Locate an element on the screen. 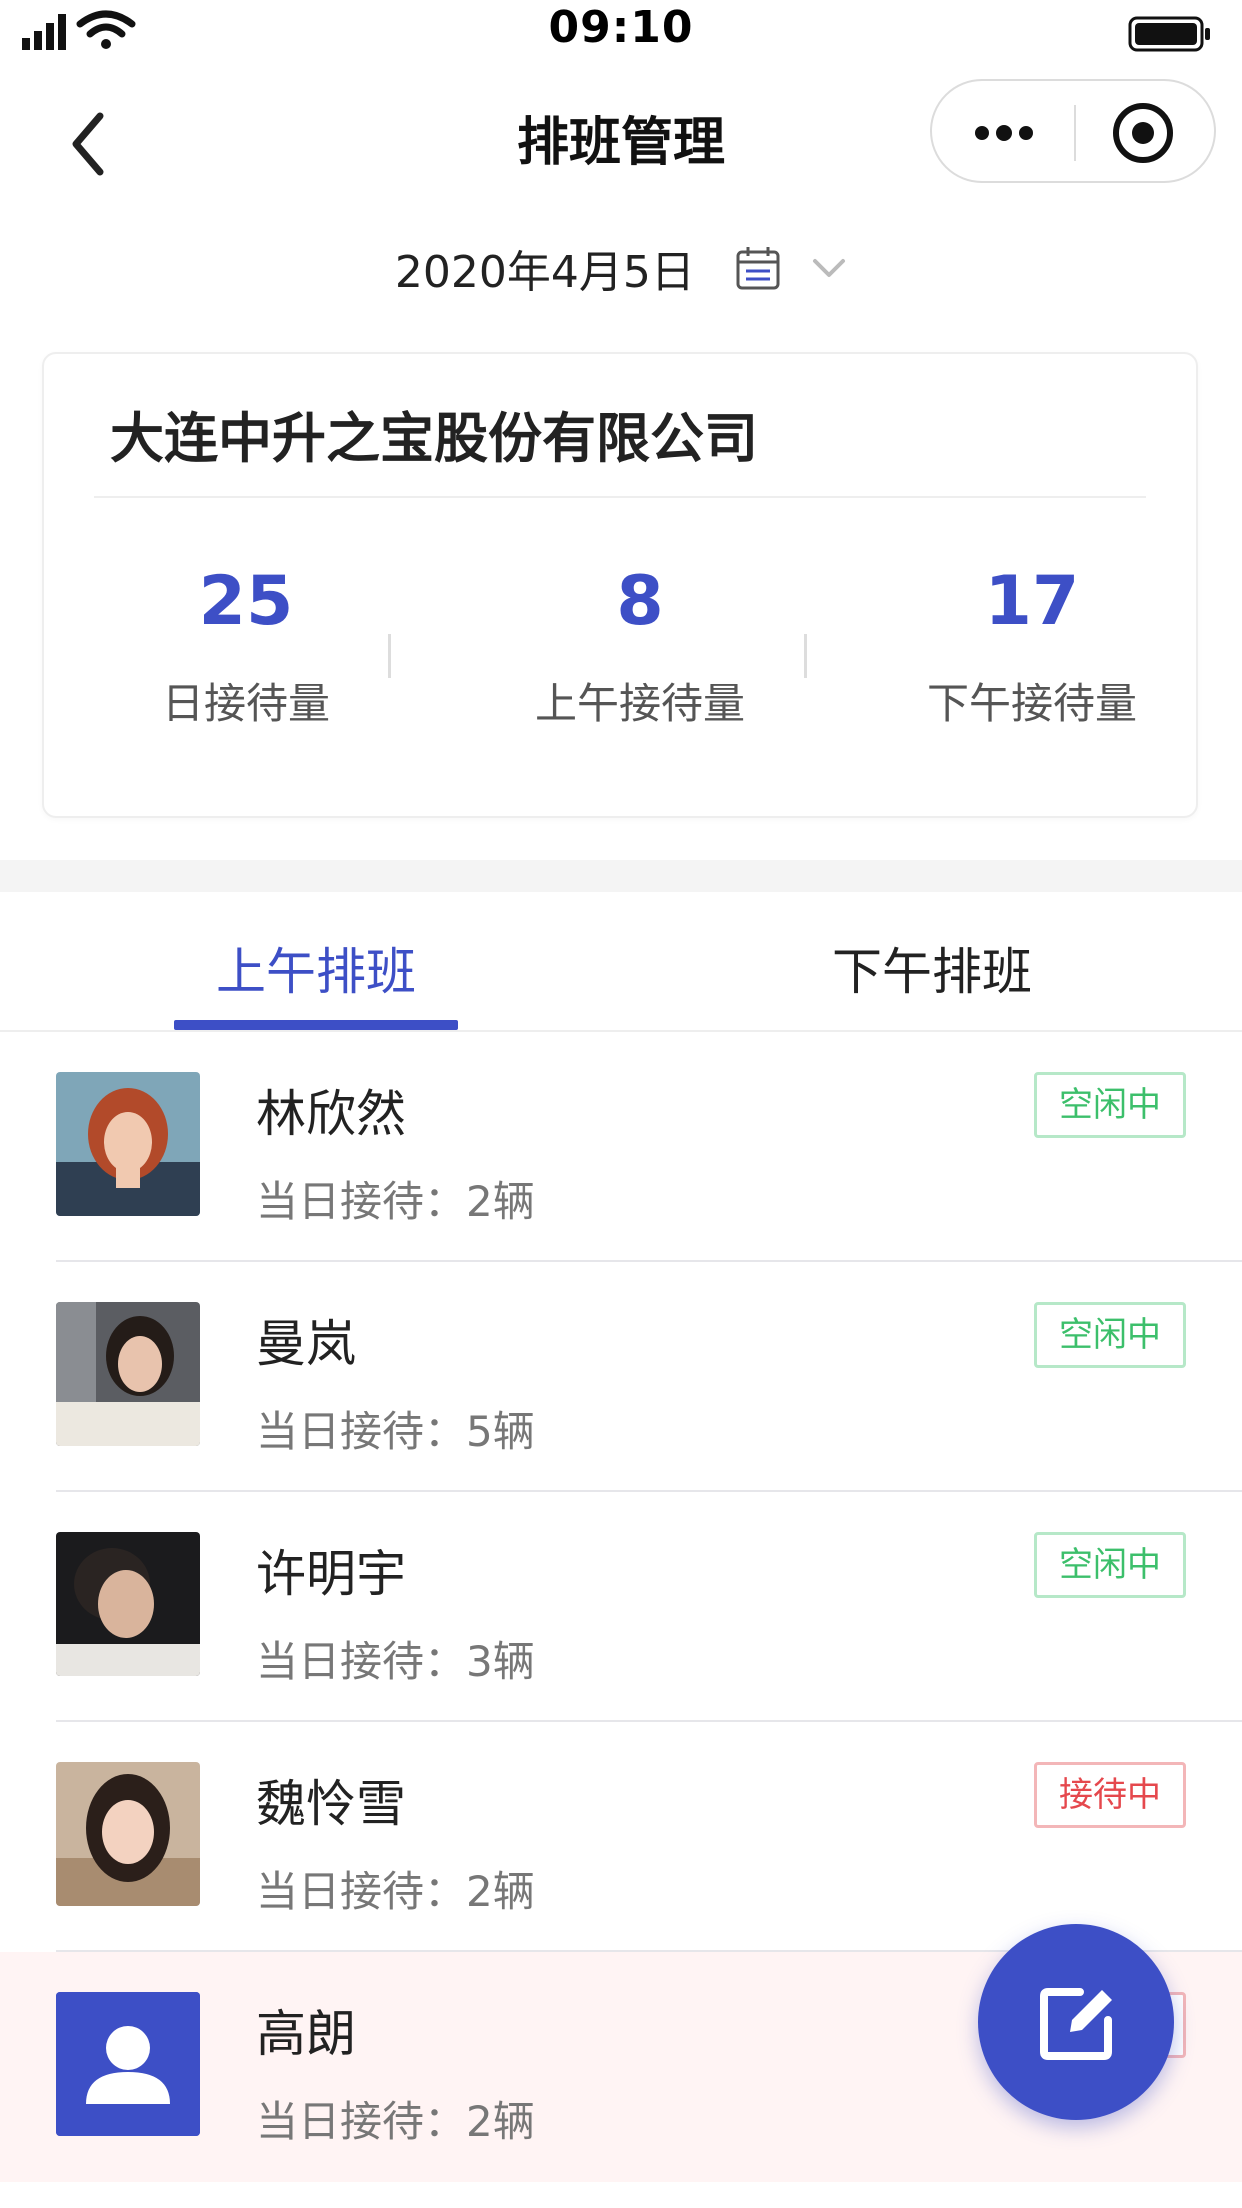 This screenshot has height=2208, width=1242. more-icon is located at coordinates (1004, 133).